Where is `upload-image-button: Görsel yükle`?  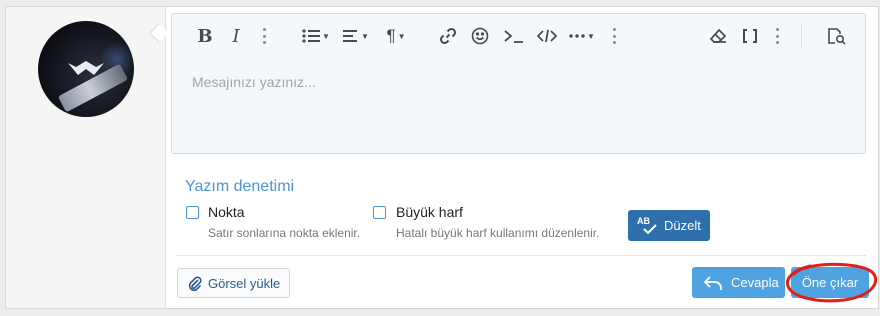
upload-image-button: Görsel yükle is located at coordinates (233, 283).